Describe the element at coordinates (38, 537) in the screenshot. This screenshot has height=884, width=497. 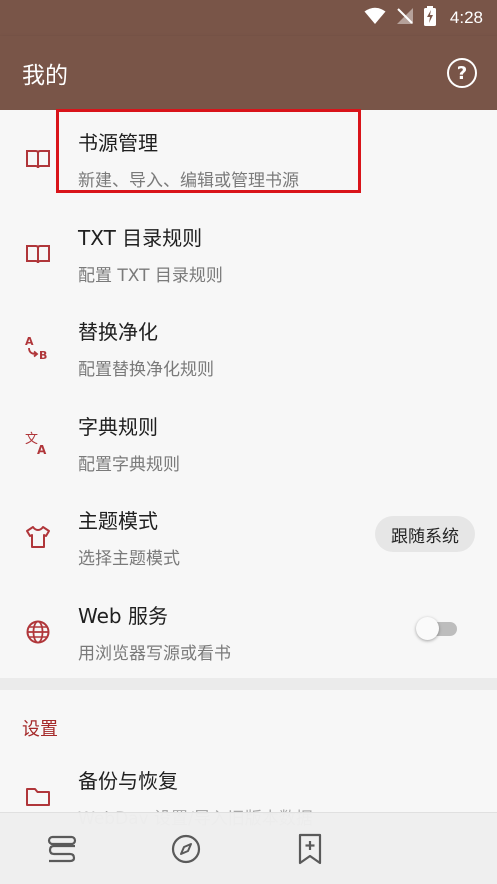
I see `shirt-icon` at that location.